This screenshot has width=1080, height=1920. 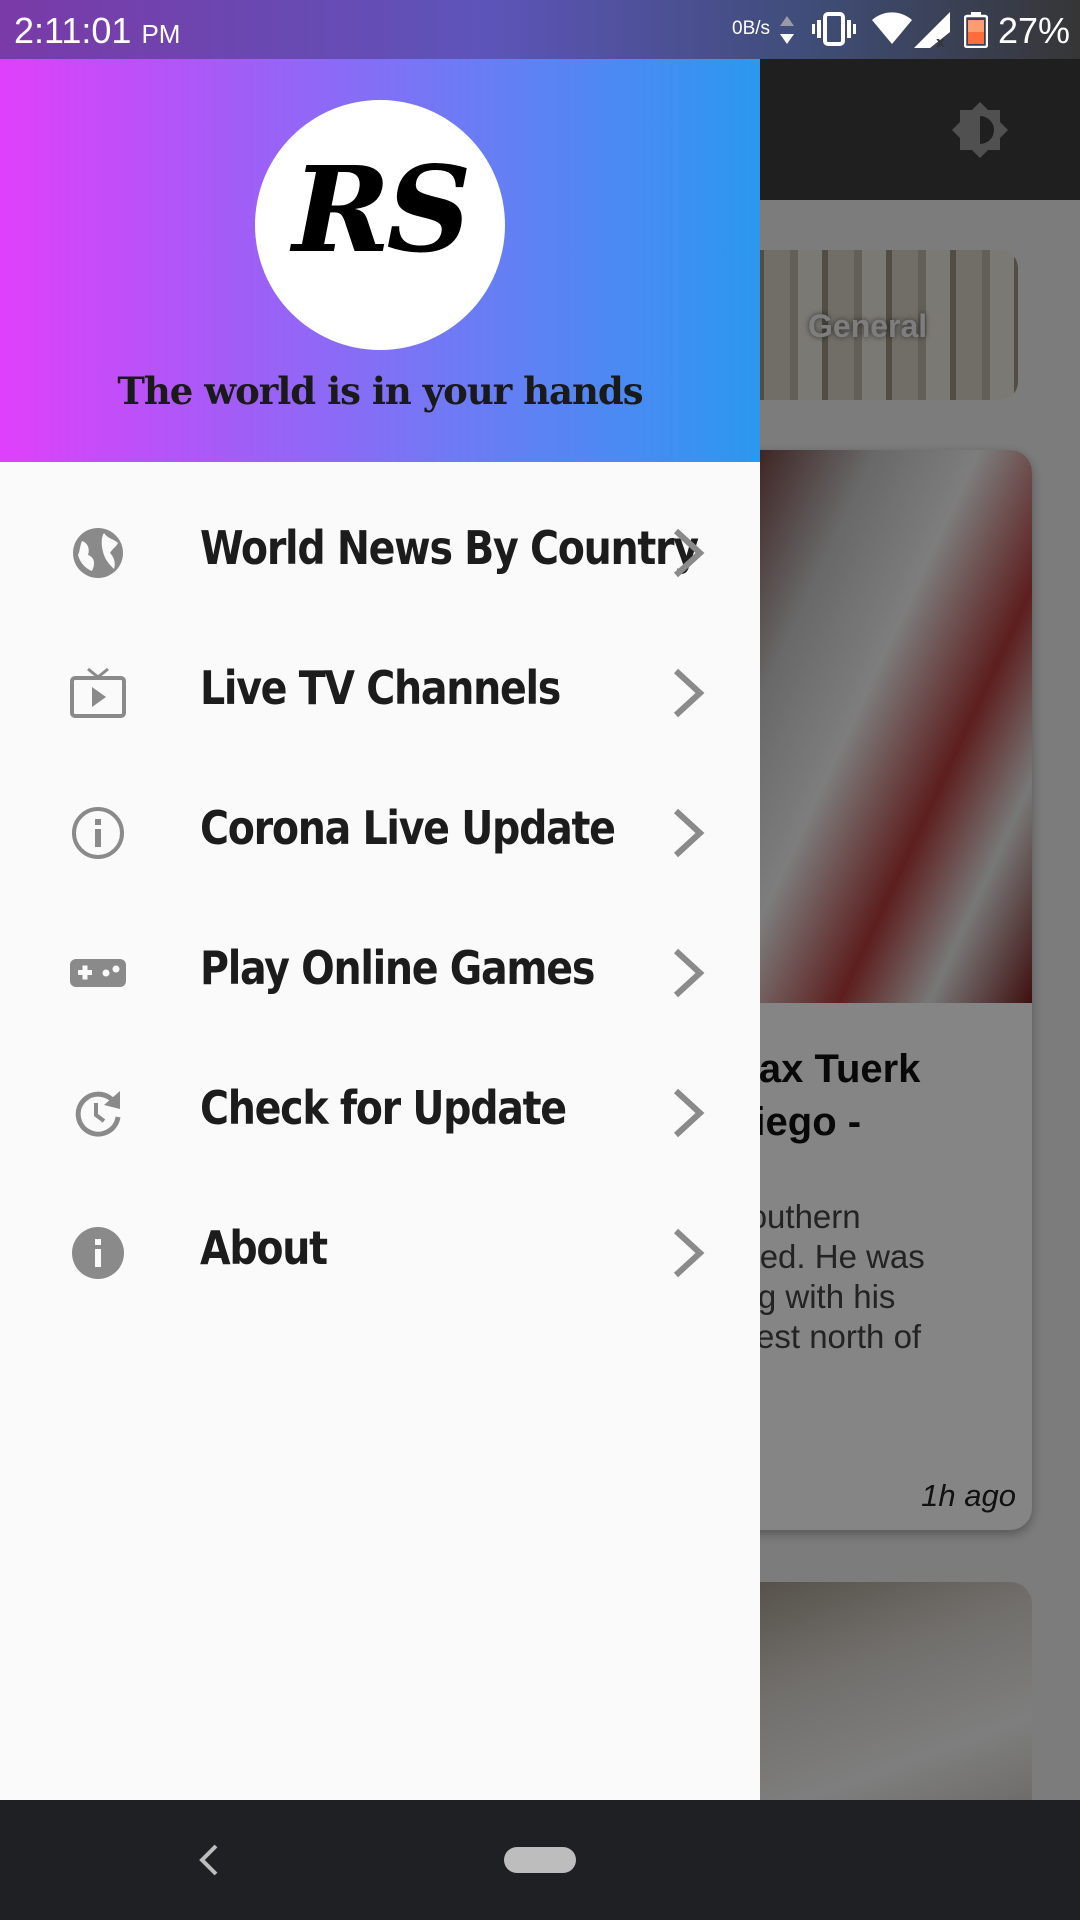 I want to click on info-outline-icon, so click(x=98, y=833).